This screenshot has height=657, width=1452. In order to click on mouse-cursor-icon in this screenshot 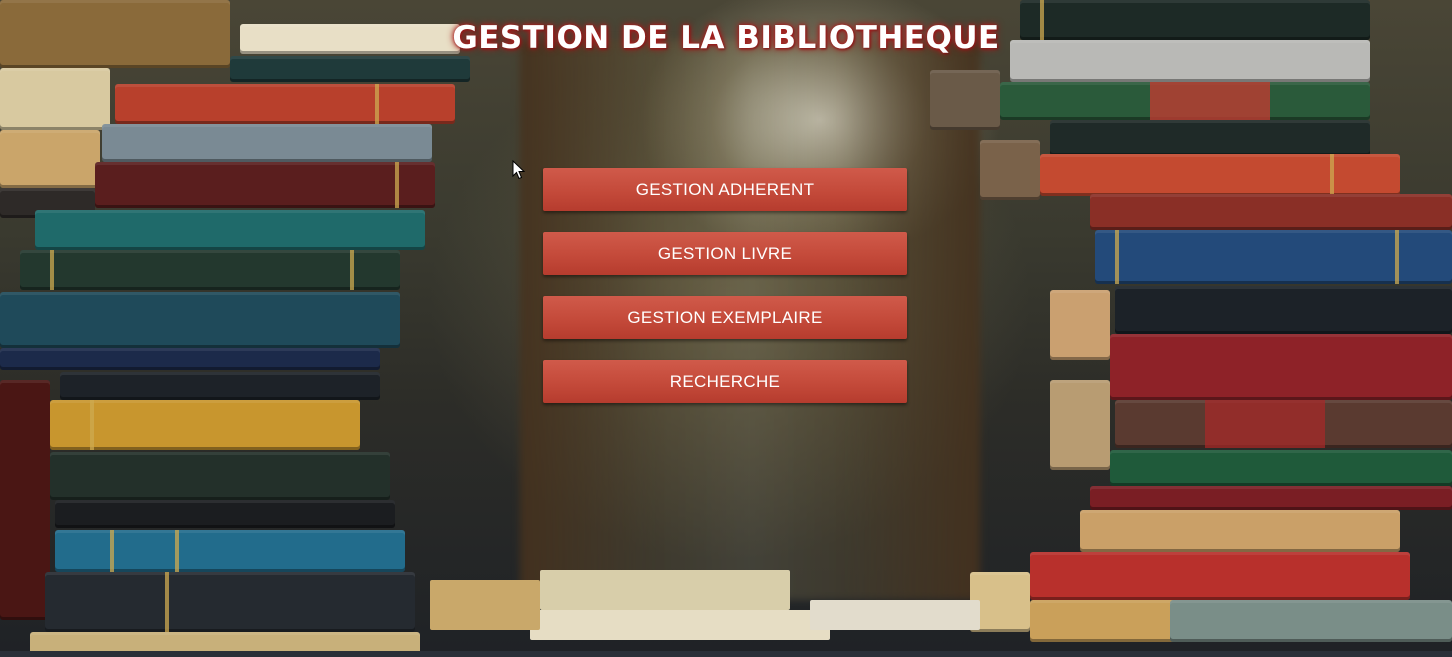, I will do `click(519, 170)`.